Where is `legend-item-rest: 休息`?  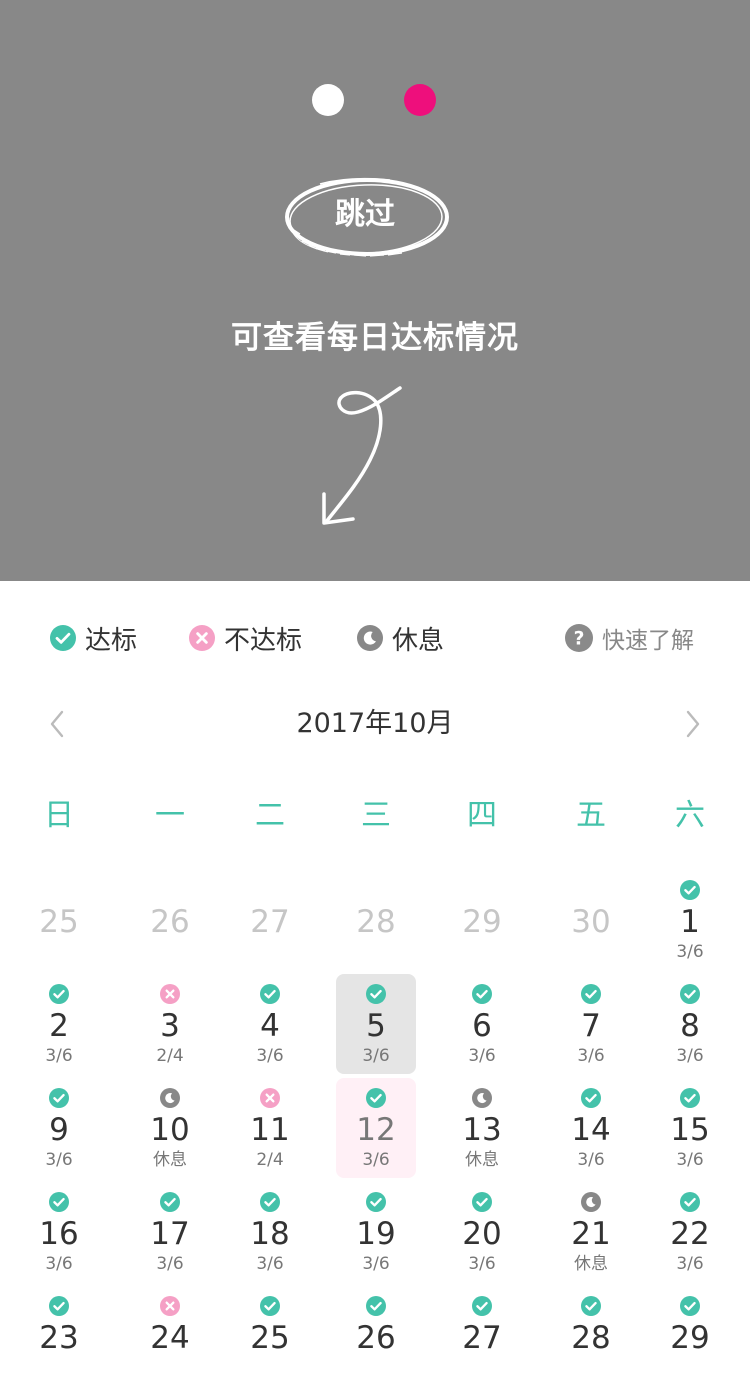 legend-item-rest: 休息 is located at coordinates (400, 638).